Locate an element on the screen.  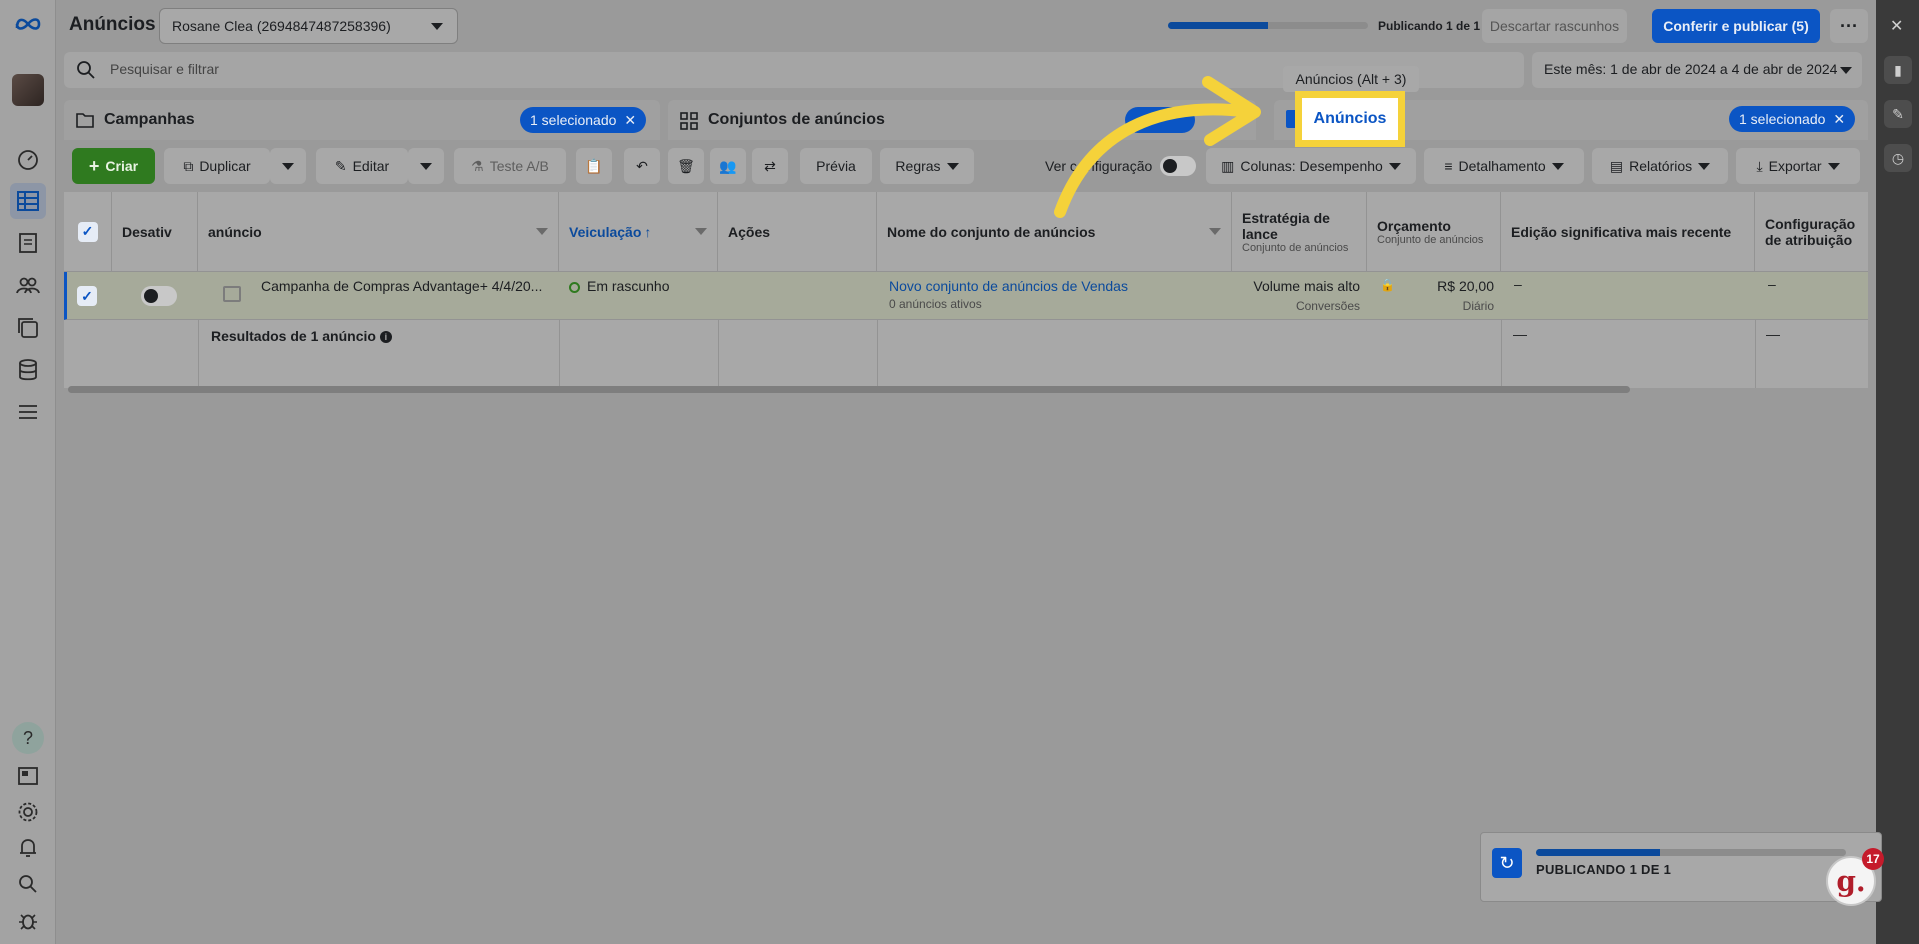
breakdown-label: Detalhamento is located at coordinates (1502, 166).